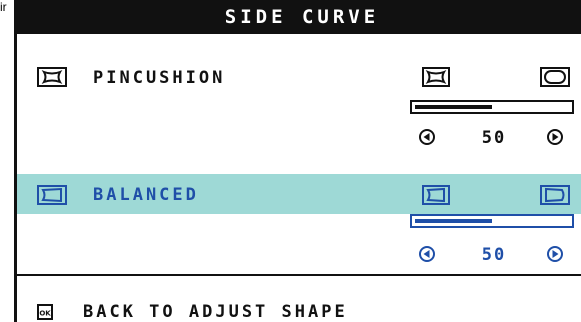  I want to click on option-label-balanced: BALANCED, so click(146, 195).